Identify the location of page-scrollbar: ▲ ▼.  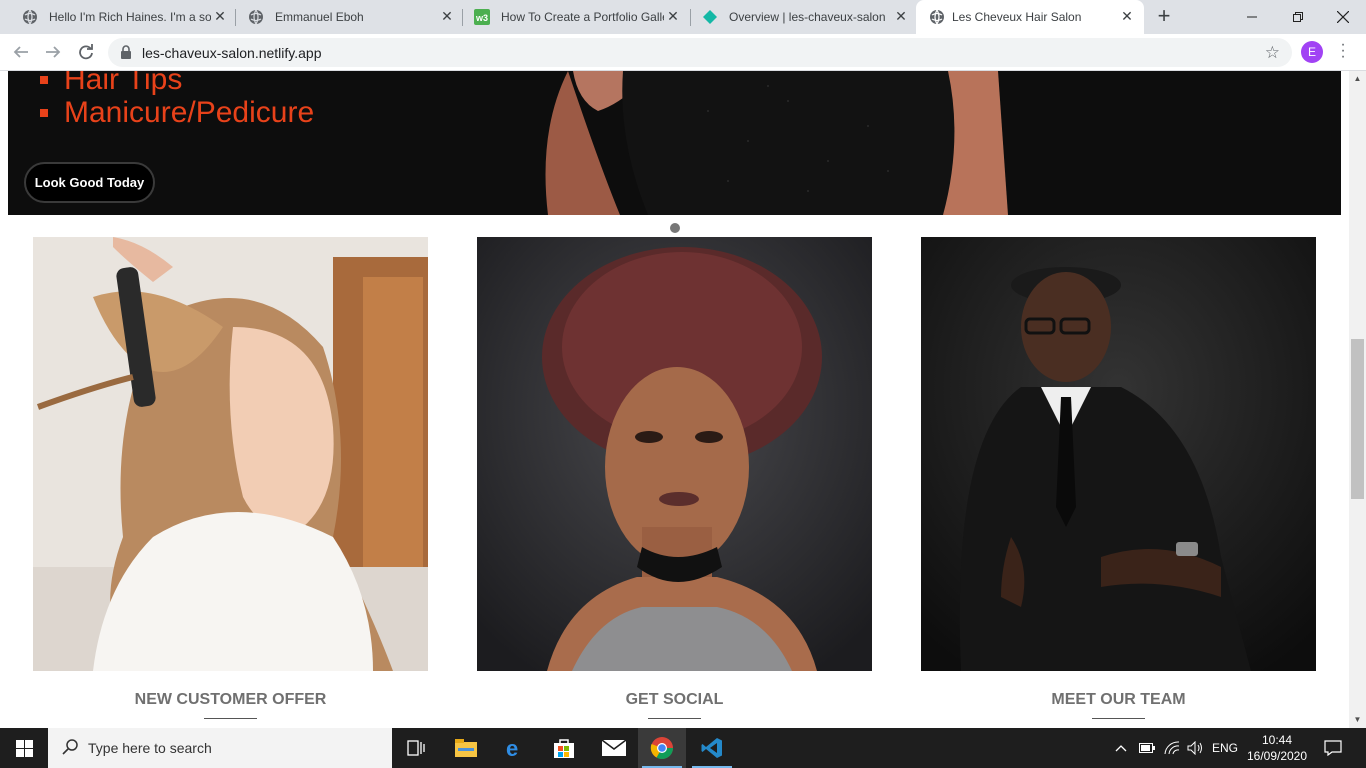
(1357, 399).